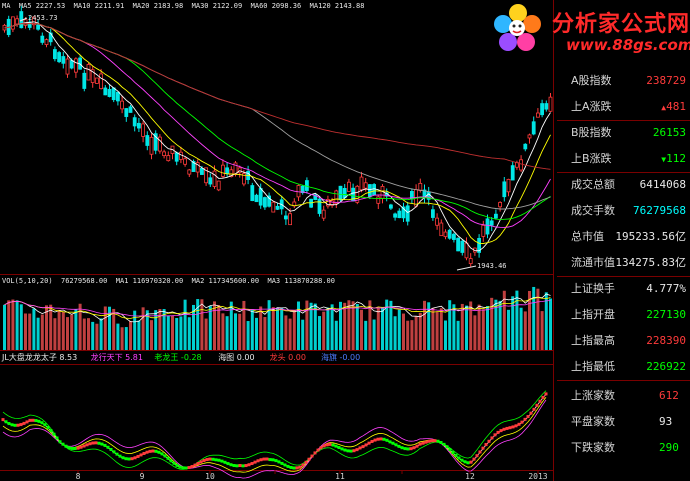  What do you see at coordinates (669, 447) in the screenshot?
I see `stat-value-text: 290` at bounding box center [669, 447].